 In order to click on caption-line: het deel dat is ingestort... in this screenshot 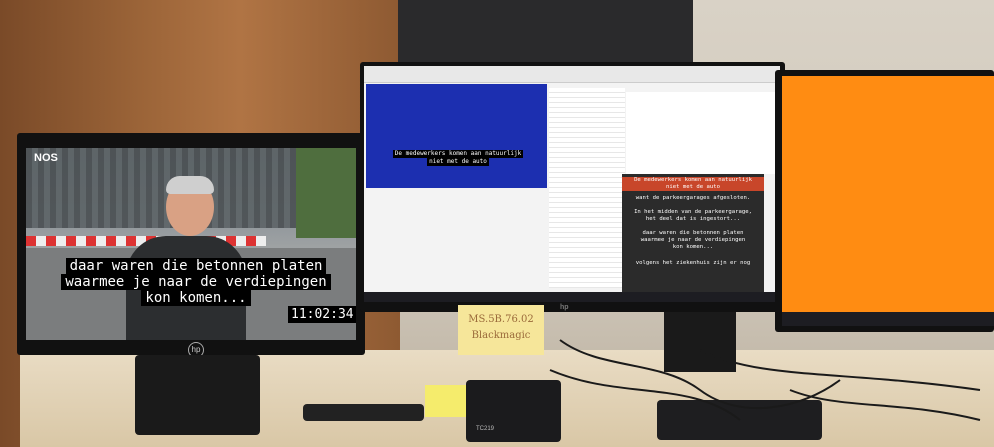, I will do `click(693, 219)`.